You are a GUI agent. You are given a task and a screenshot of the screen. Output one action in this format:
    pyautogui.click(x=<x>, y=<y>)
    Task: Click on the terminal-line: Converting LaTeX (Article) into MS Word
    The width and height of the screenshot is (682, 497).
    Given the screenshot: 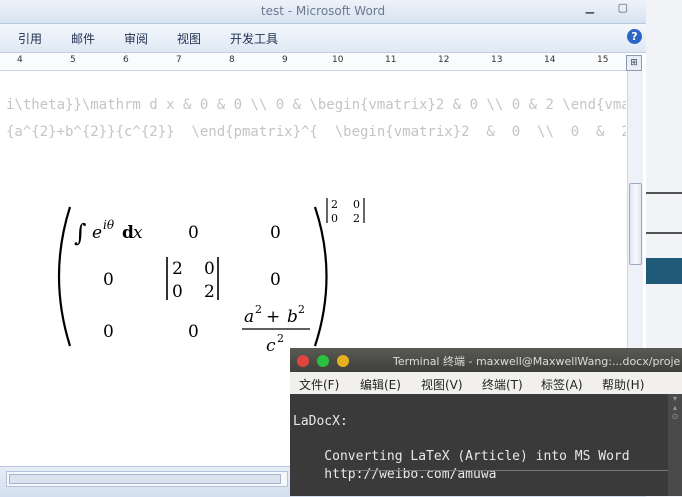 What is the action you would take?
    pyautogui.click(x=461, y=456)
    